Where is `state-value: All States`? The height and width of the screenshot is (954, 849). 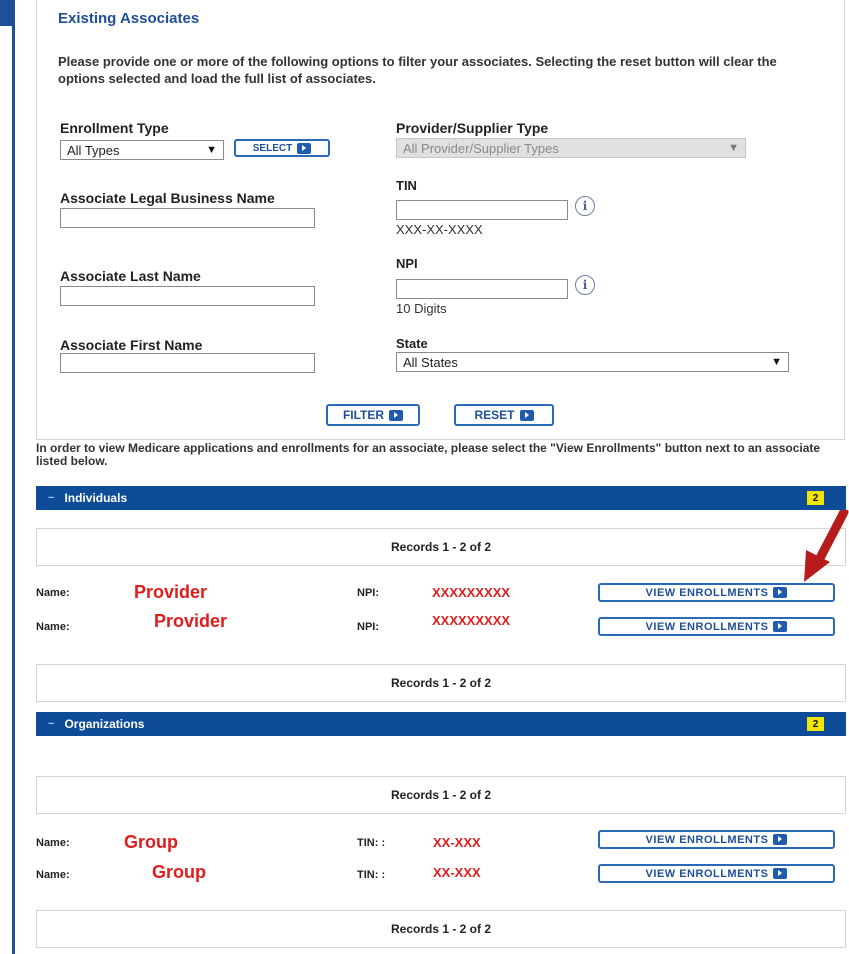
state-value: All States is located at coordinates (430, 362).